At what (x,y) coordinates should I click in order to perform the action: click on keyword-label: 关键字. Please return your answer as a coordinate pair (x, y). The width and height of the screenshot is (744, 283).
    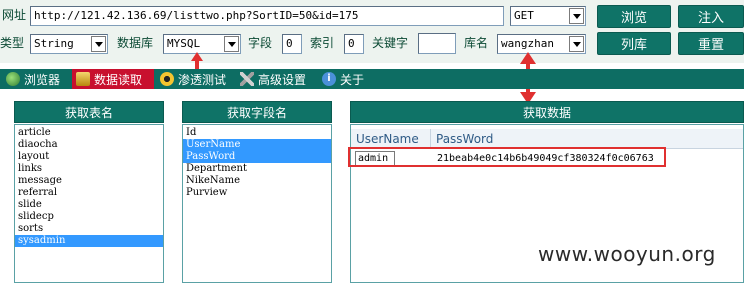
    Looking at the image, I should click on (390, 43).